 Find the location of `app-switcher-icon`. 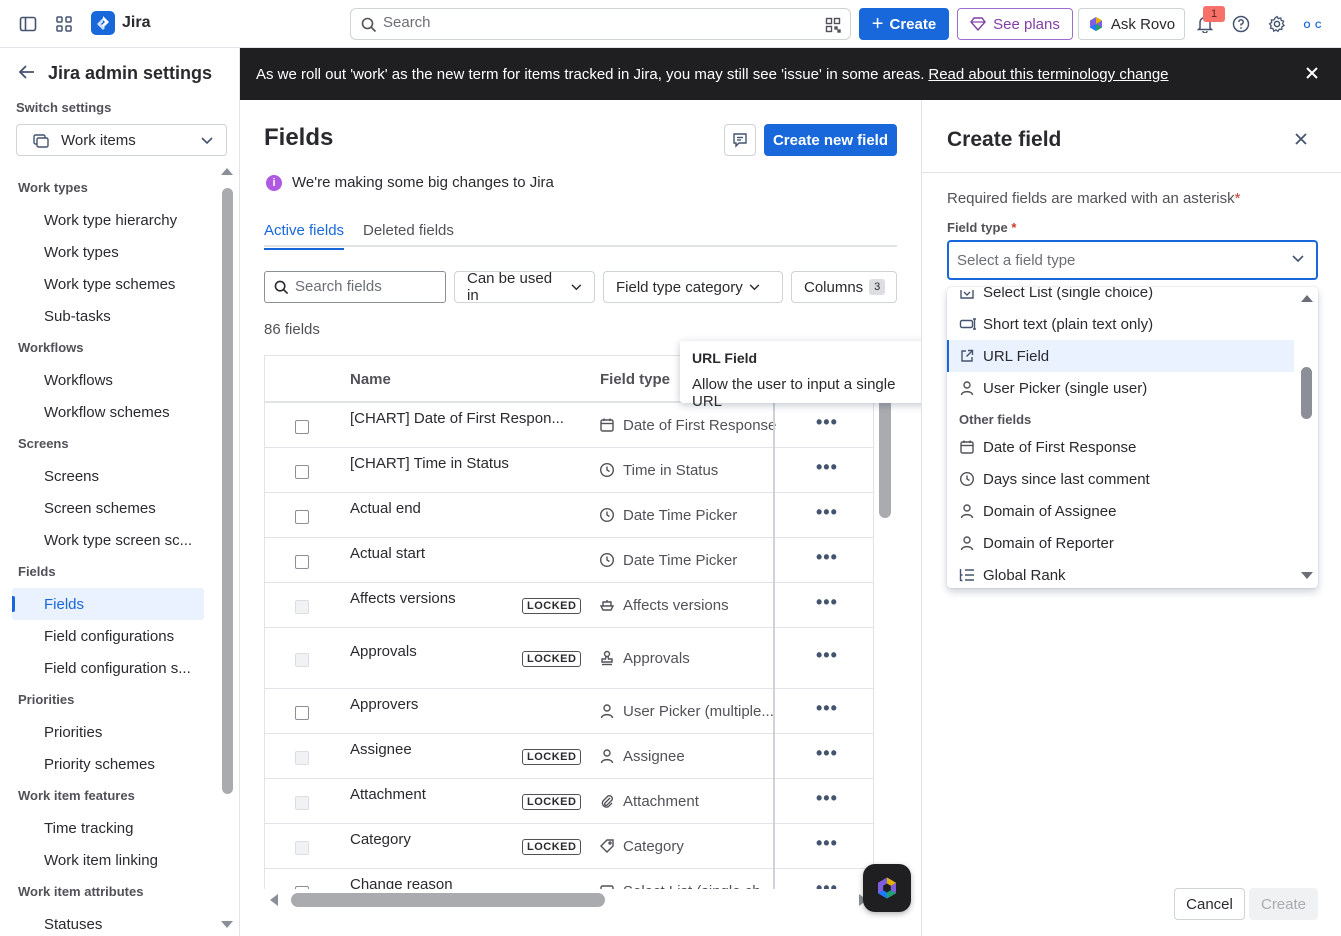

app-switcher-icon is located at coordinates (64, 24).